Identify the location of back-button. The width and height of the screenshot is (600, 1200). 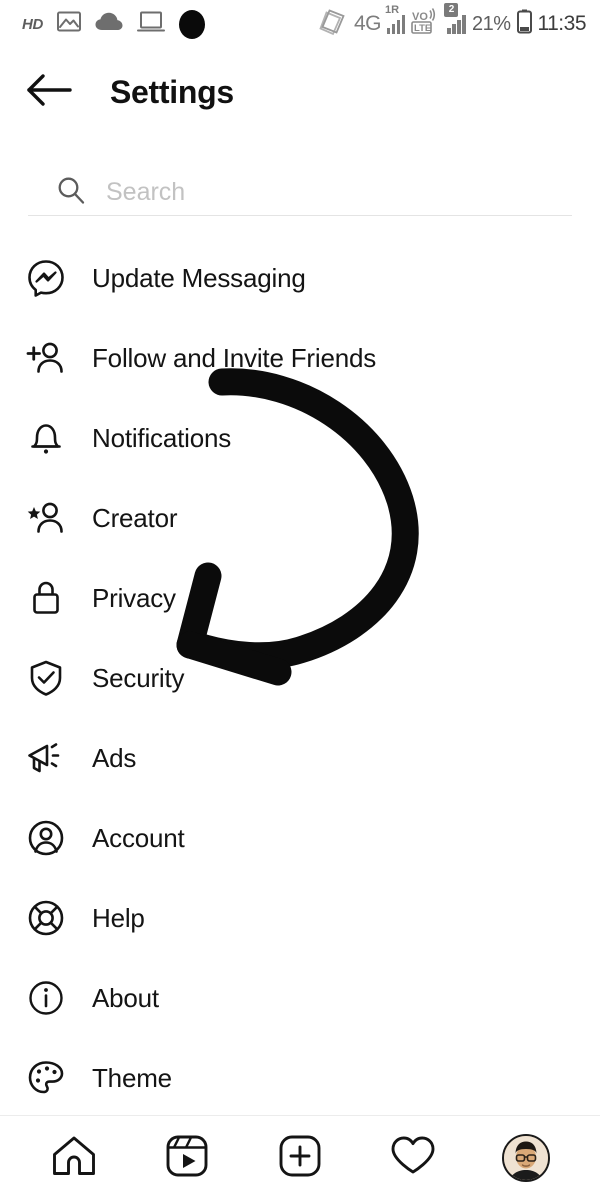
(49, 92).